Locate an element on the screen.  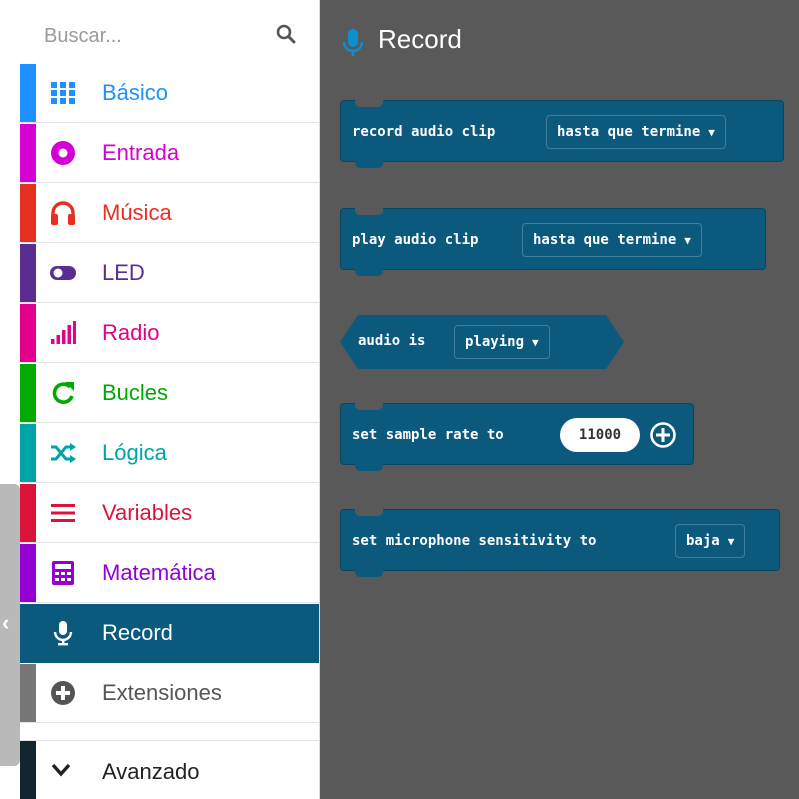
category-avanzado: Avanzado is located at coordinates (169, 769).